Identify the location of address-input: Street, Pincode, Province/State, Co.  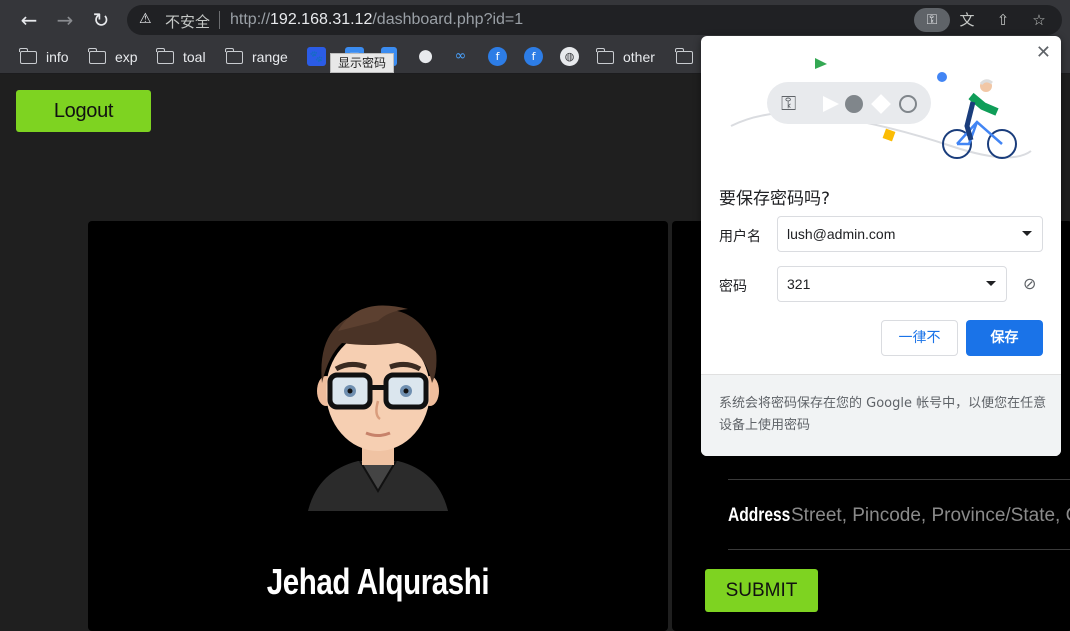
(930, 516).